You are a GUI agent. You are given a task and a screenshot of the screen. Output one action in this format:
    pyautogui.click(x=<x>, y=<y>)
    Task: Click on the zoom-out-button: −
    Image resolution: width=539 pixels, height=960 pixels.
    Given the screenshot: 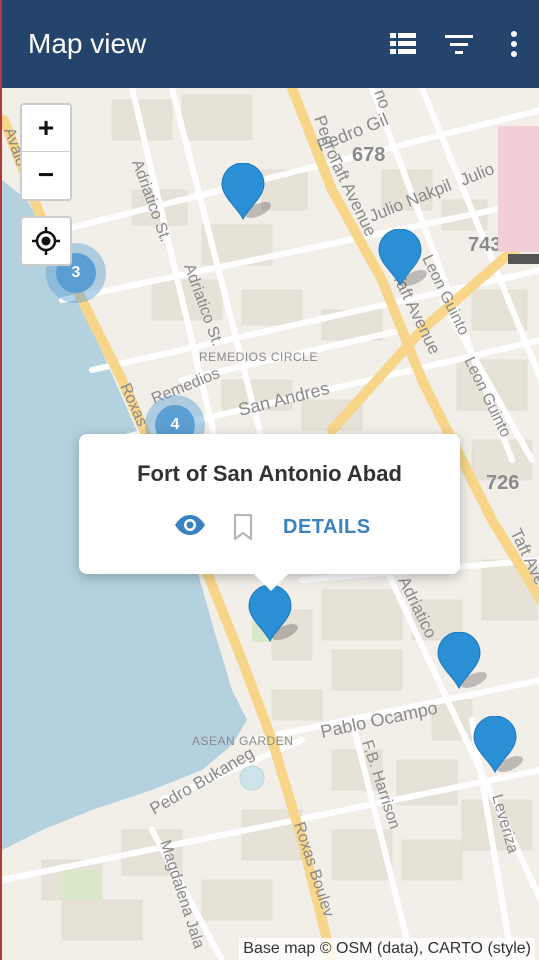 What is the action you would take?
    pyautogui.click(x=46, y=174)
    